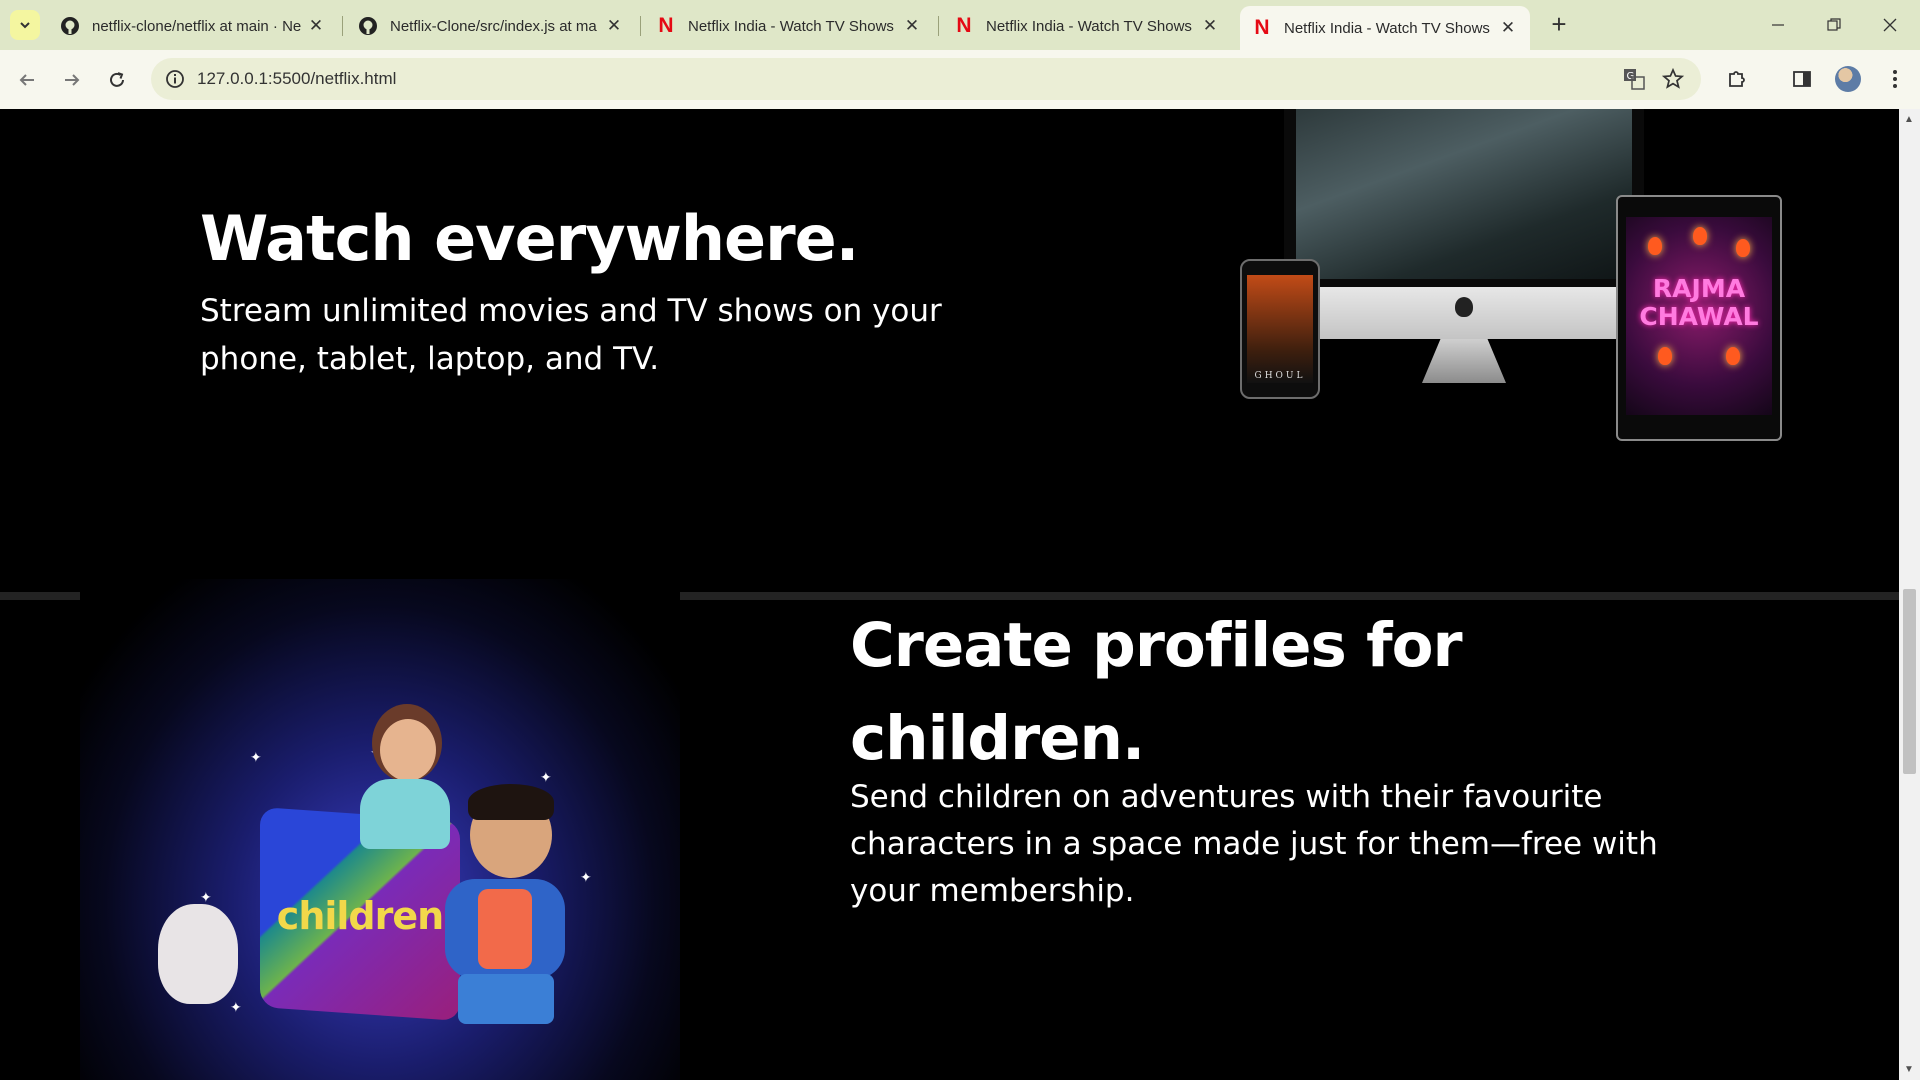 Image resolution: width=1920 pixels, height=1080 pixels. What do you see at coordinates (197, 26) in the screenshot?
I see `tab-title: netflix-clone/netflix at main · Ne` at bounding box center [197, 26].